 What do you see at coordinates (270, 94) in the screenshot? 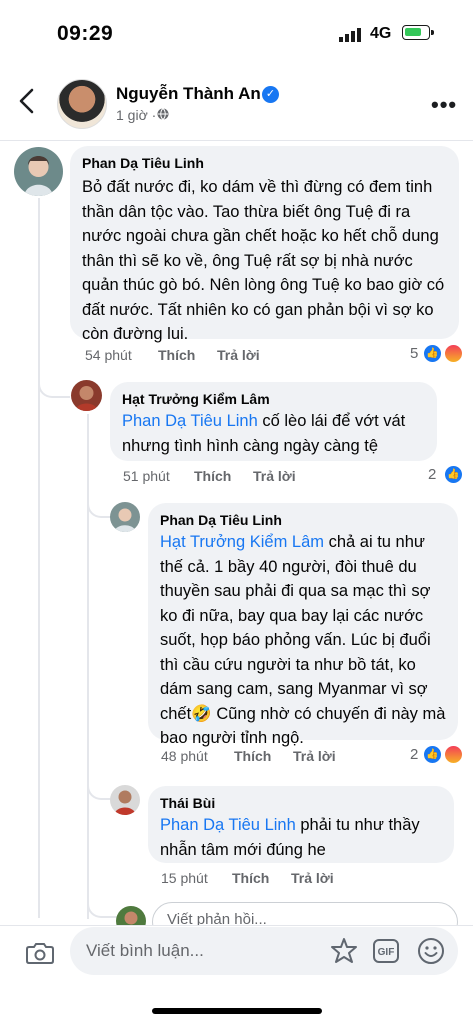
I see `verified-icon: ✓` at bounding box center [270, 94].